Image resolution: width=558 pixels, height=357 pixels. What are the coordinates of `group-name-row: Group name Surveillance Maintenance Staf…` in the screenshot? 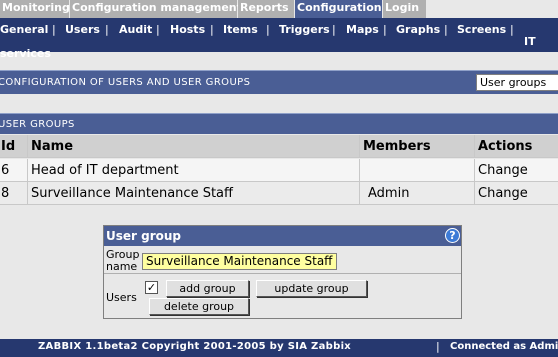 It's located at (282, 260).